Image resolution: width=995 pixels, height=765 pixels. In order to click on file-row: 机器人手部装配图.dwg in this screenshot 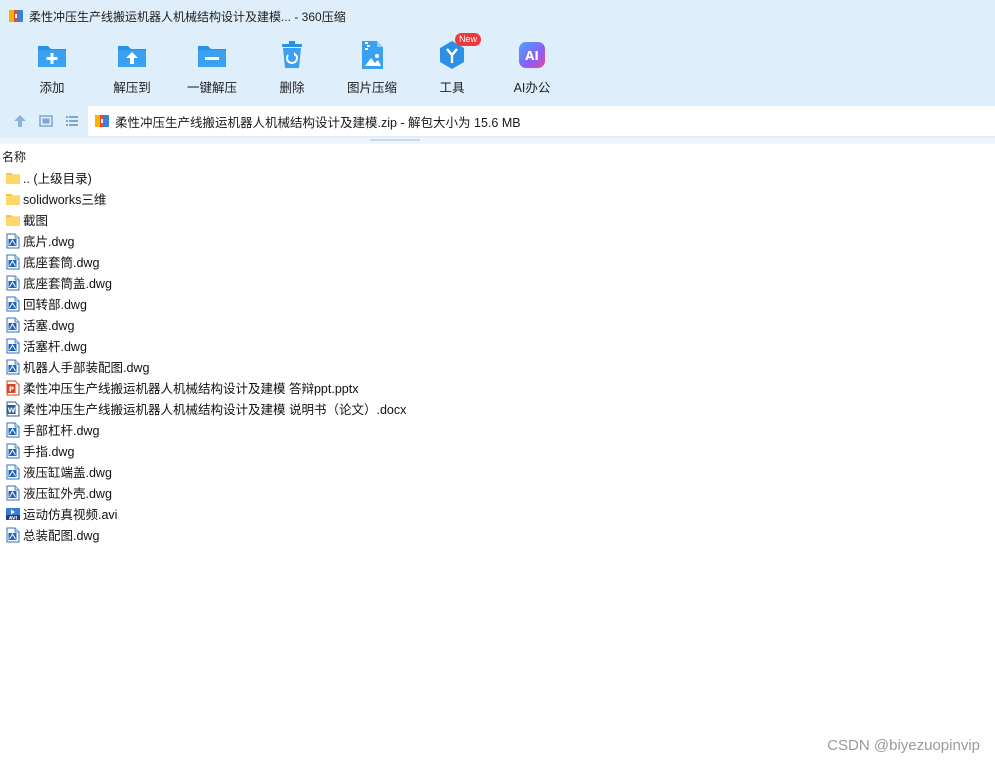, I will do `click(497, 366)`.